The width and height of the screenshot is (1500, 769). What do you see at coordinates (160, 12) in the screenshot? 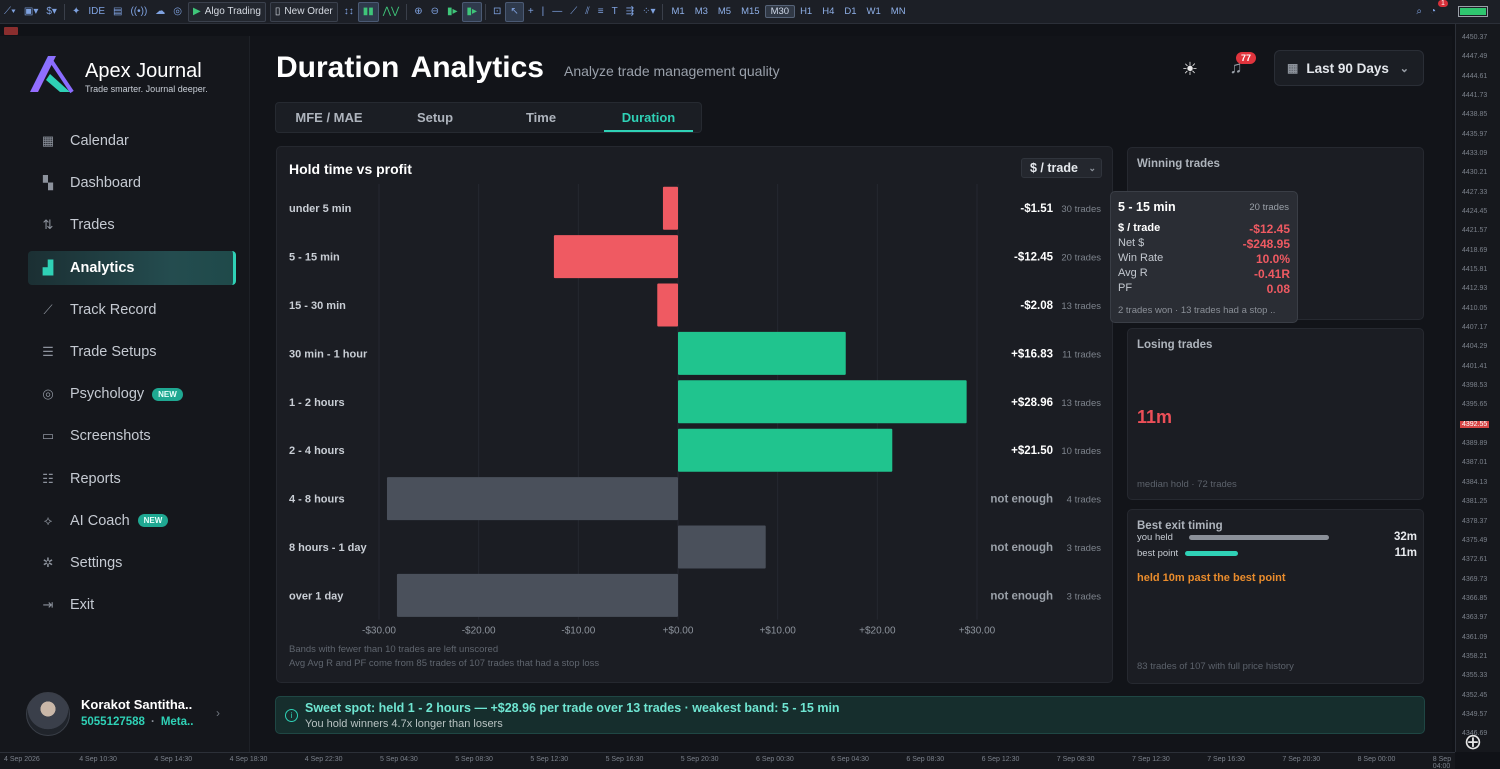
I see `cloud-icon: ☁` at bounding box center [160, 12].